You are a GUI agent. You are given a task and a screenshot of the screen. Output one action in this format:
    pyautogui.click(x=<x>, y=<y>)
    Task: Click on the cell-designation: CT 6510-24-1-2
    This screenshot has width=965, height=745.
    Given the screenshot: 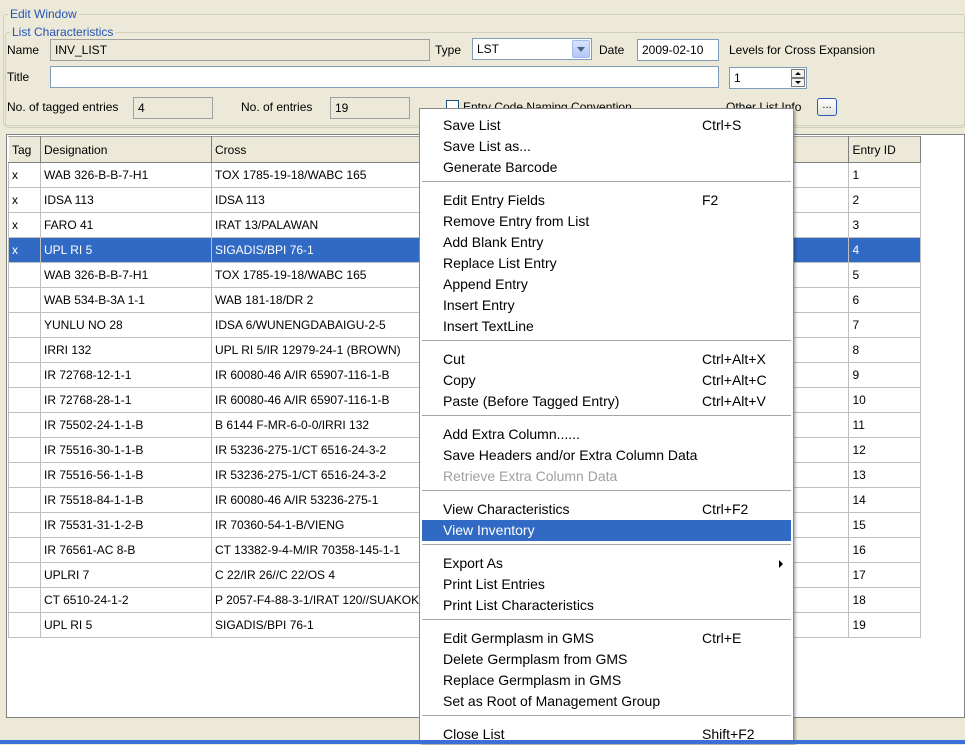 What is the action you would take?
    pyautogui.click(x=126, y=600)
    